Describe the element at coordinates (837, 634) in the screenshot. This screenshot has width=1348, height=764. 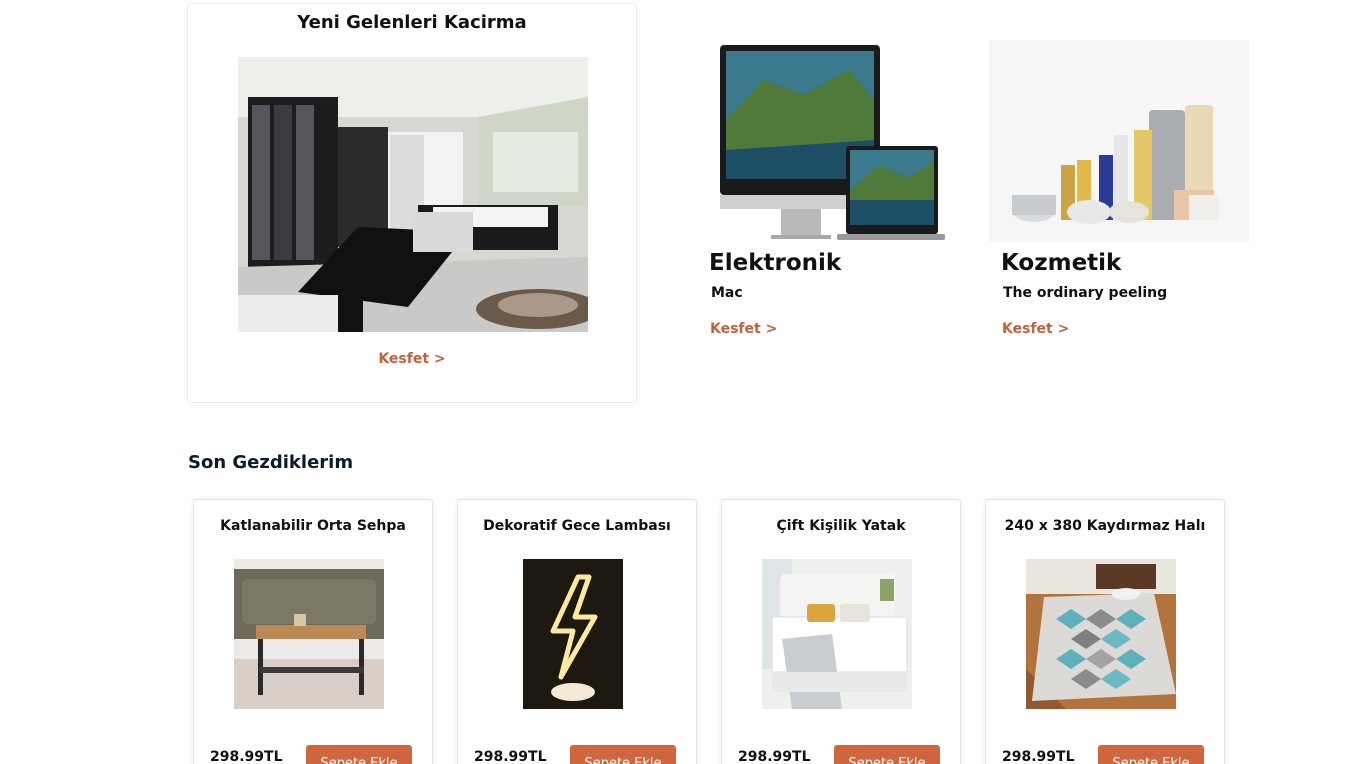
I see `bed-image` at that location.